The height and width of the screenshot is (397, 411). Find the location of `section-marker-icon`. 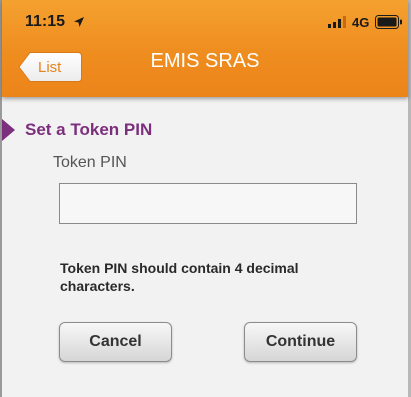

section-marker-icon is located at coordinates (8, 130).